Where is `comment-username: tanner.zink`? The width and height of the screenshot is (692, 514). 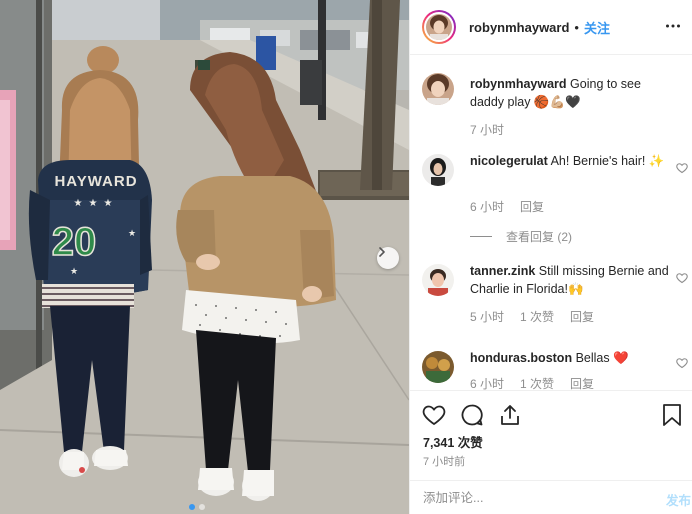
comment-username: tanner.zink is located at coordinates (502, 271).